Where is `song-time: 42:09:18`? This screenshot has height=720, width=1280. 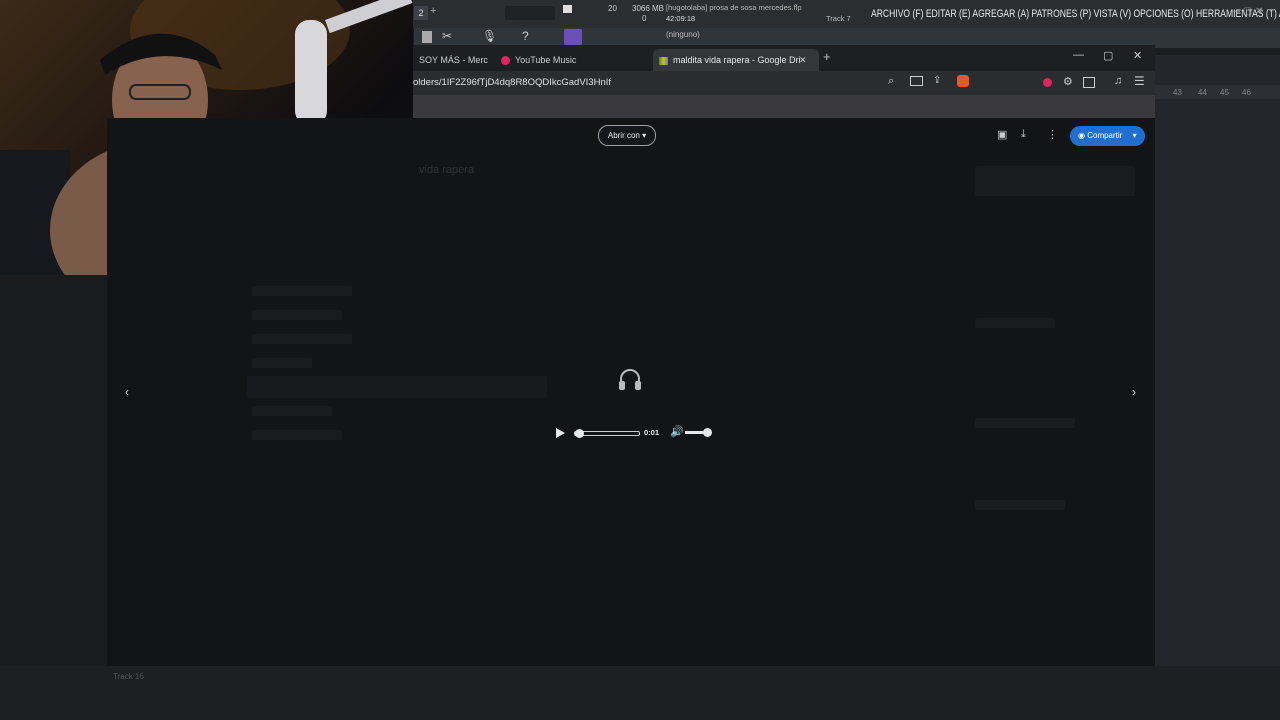
song-time: 42:09:18 is located at coordinates (681, 18).